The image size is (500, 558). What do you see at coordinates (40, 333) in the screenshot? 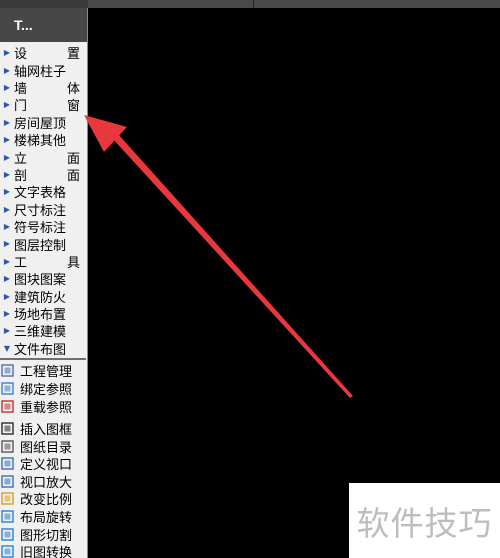
I see `menu-item-label: 三维建模` at bounding box center [40, 333].